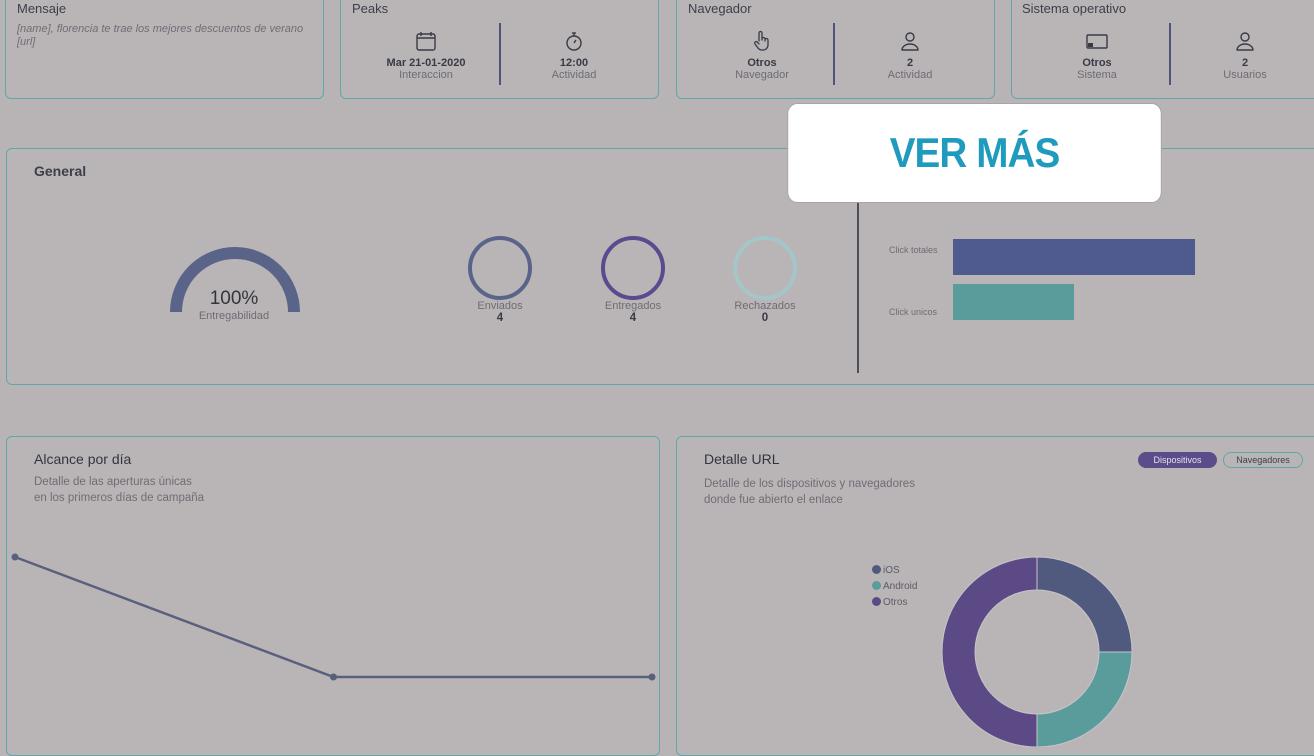 Image resolution: width=1314 pixels, height=756 pixels. I want to click on legend-label: Android, so click(900, 586).